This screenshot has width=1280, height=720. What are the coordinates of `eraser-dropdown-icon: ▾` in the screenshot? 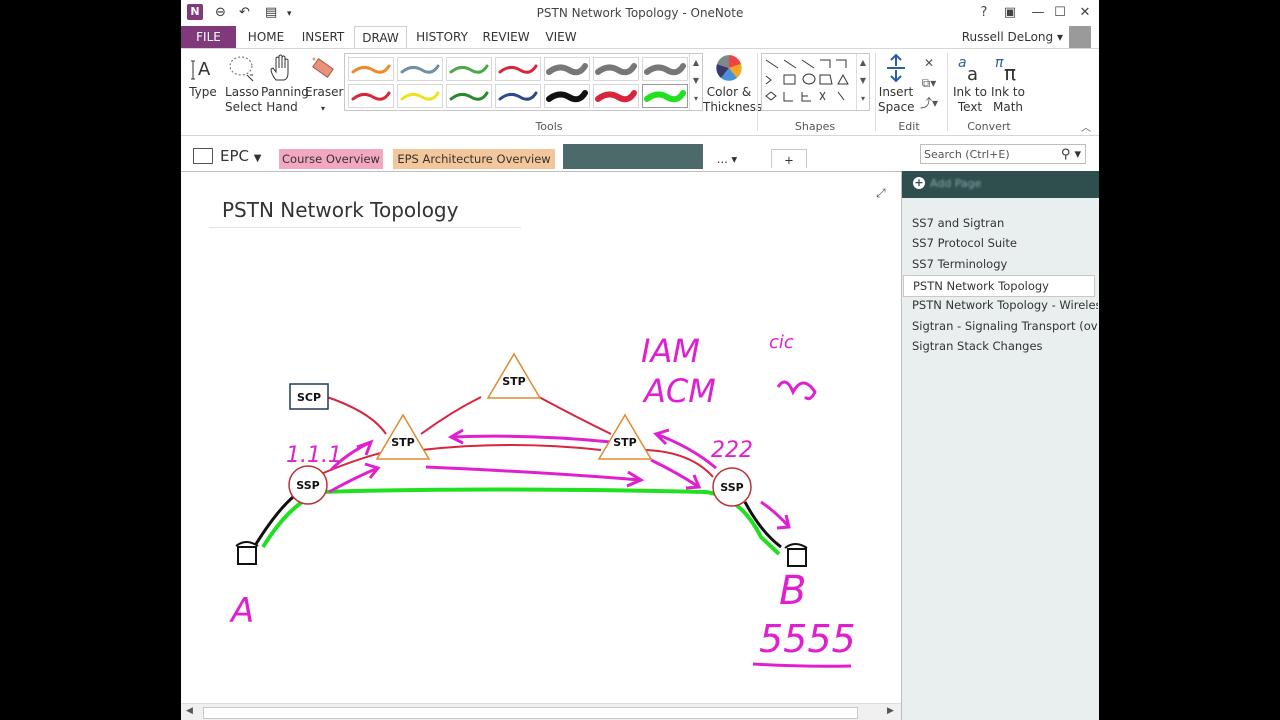 It's located at (323, 108).